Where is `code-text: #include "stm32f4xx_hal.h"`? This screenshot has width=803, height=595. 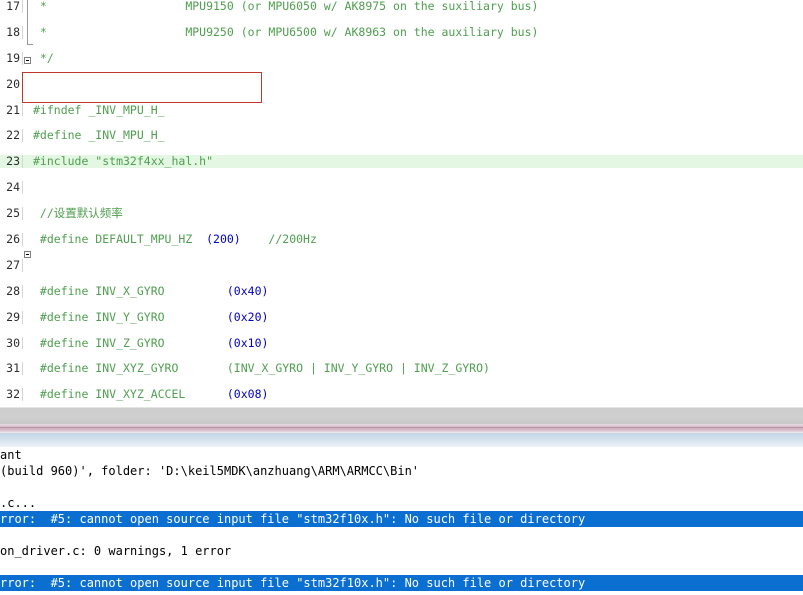 code-text: #include "stm32f4xx_hal.h" is located at coordinates (123, 161).